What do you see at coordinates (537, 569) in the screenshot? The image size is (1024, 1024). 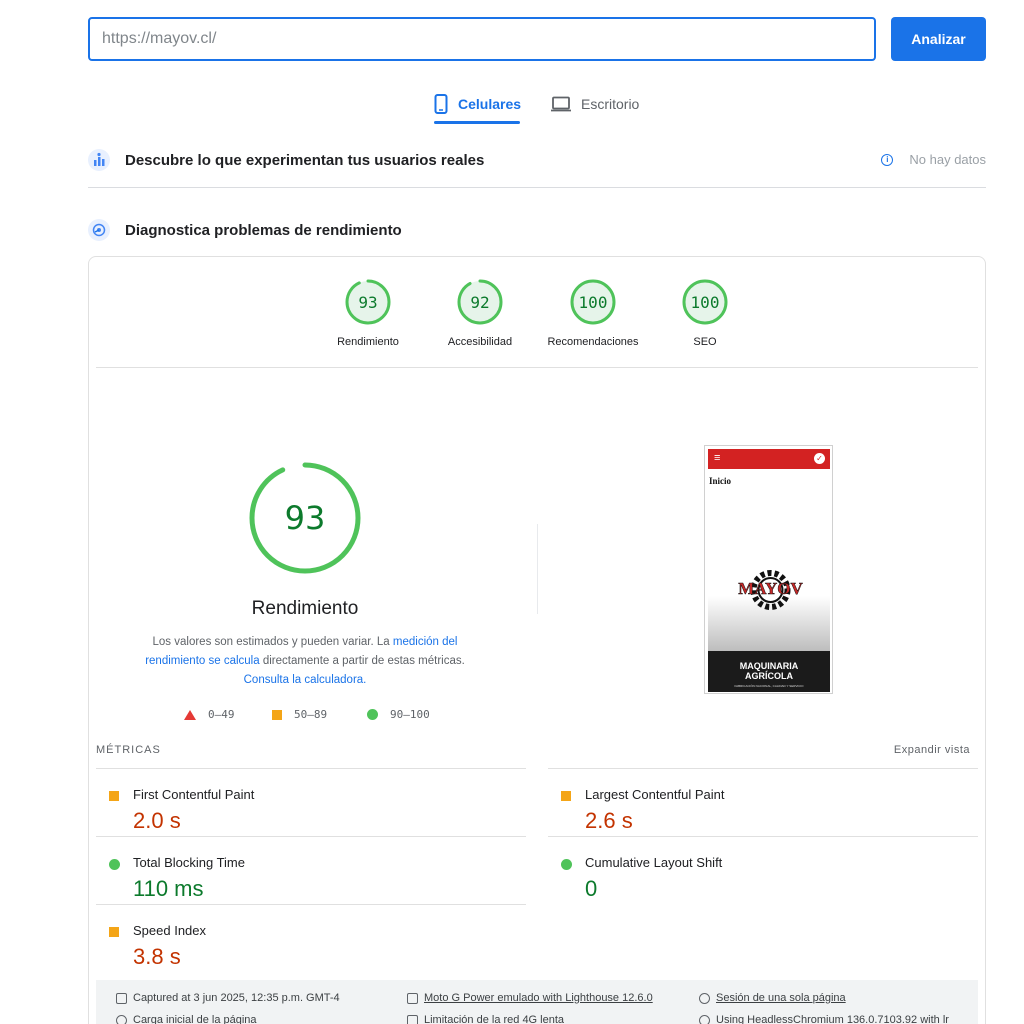 I see `vertical-separator` at bounding box center [537, 569].